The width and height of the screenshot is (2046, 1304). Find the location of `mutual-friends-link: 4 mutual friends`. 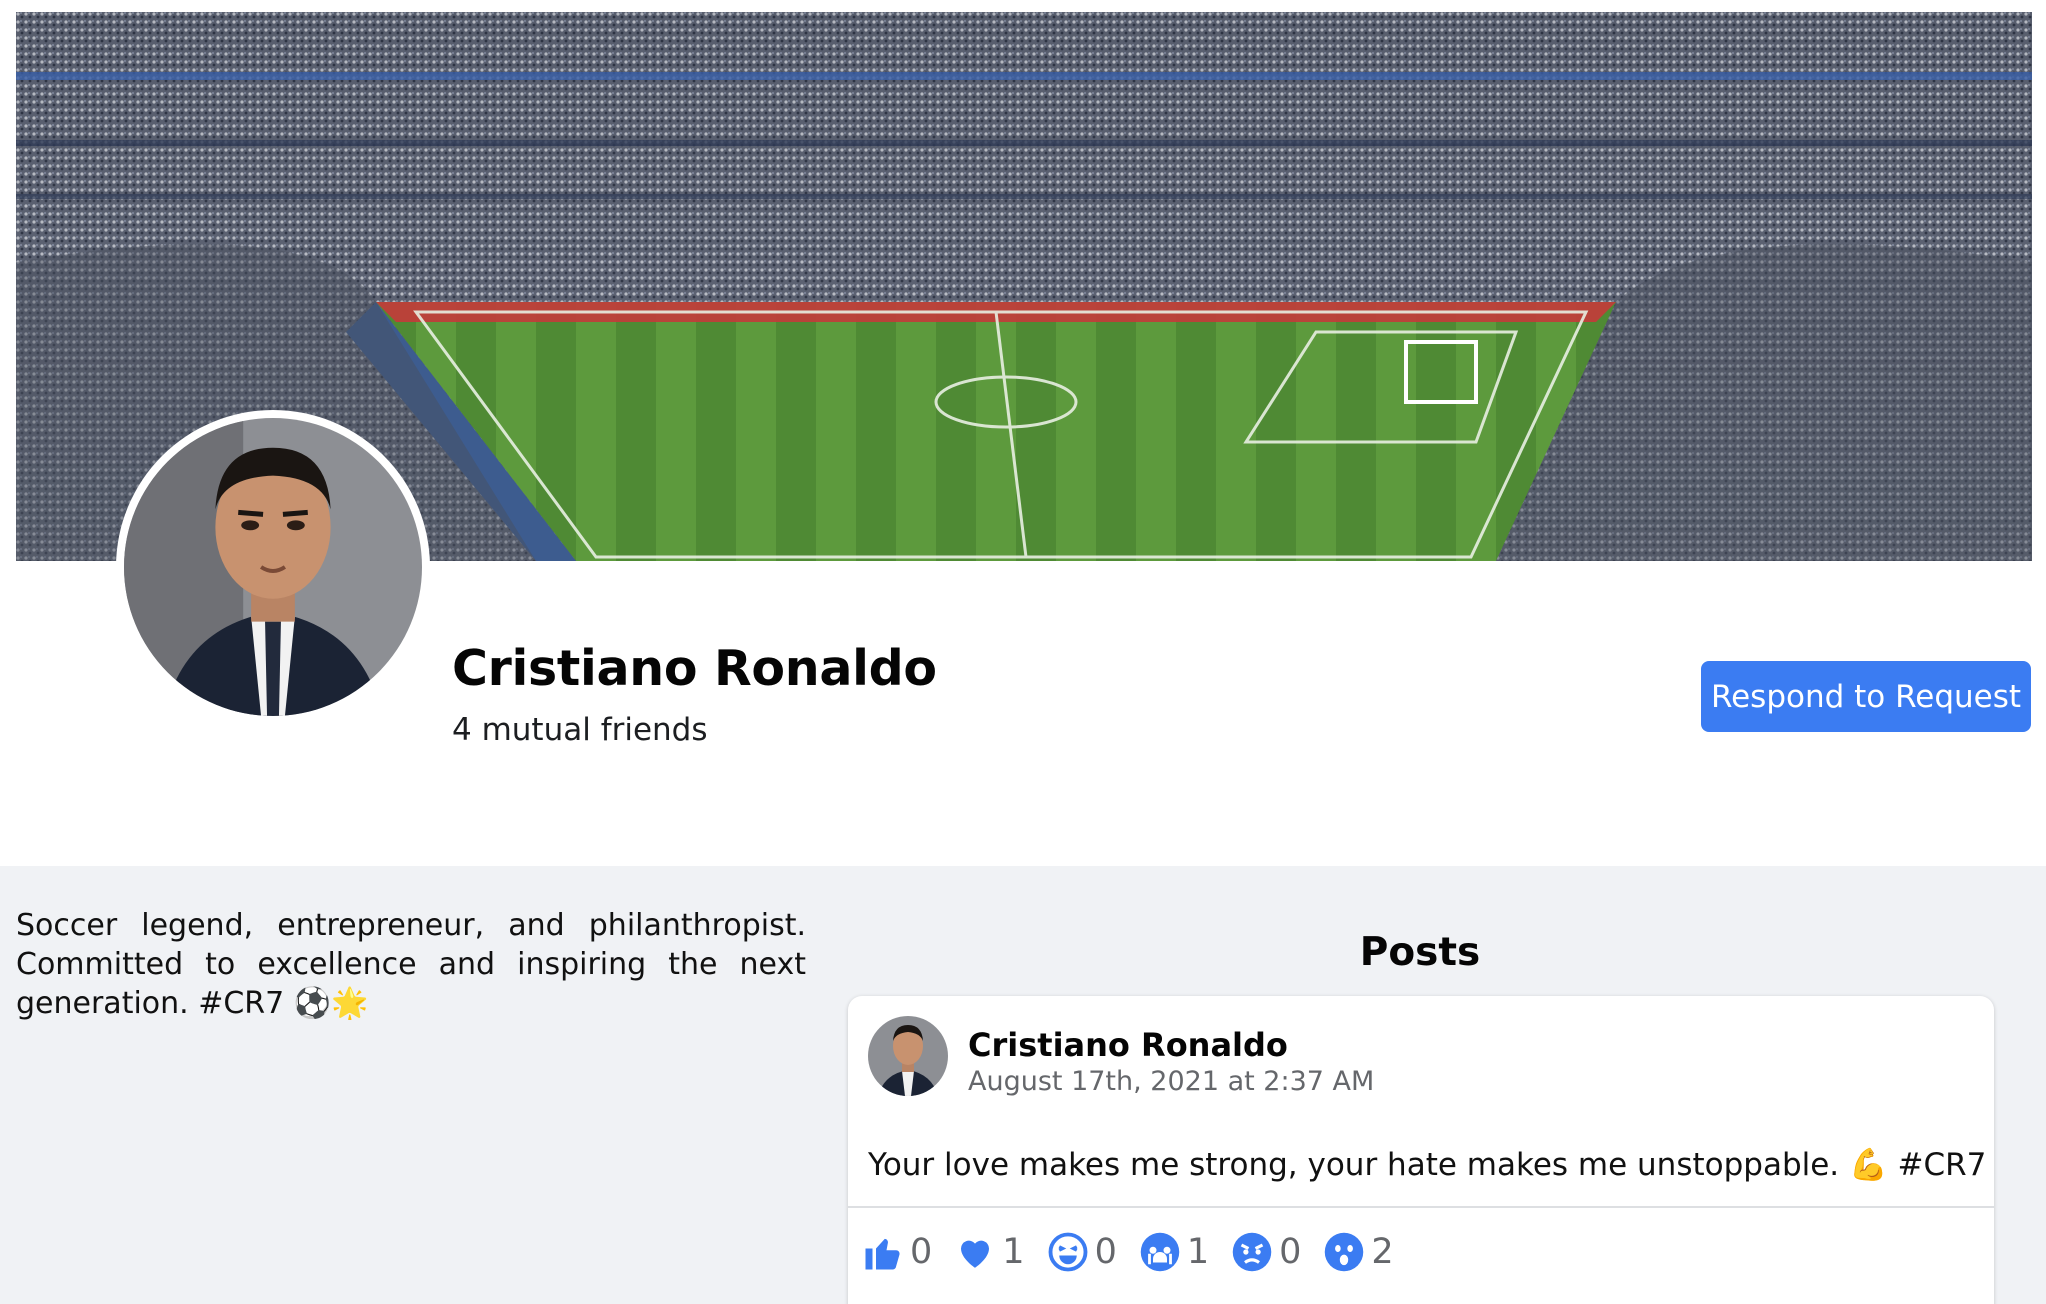

mutual-friends-link: 4 mutual friends is located at coordinates (580, 730).